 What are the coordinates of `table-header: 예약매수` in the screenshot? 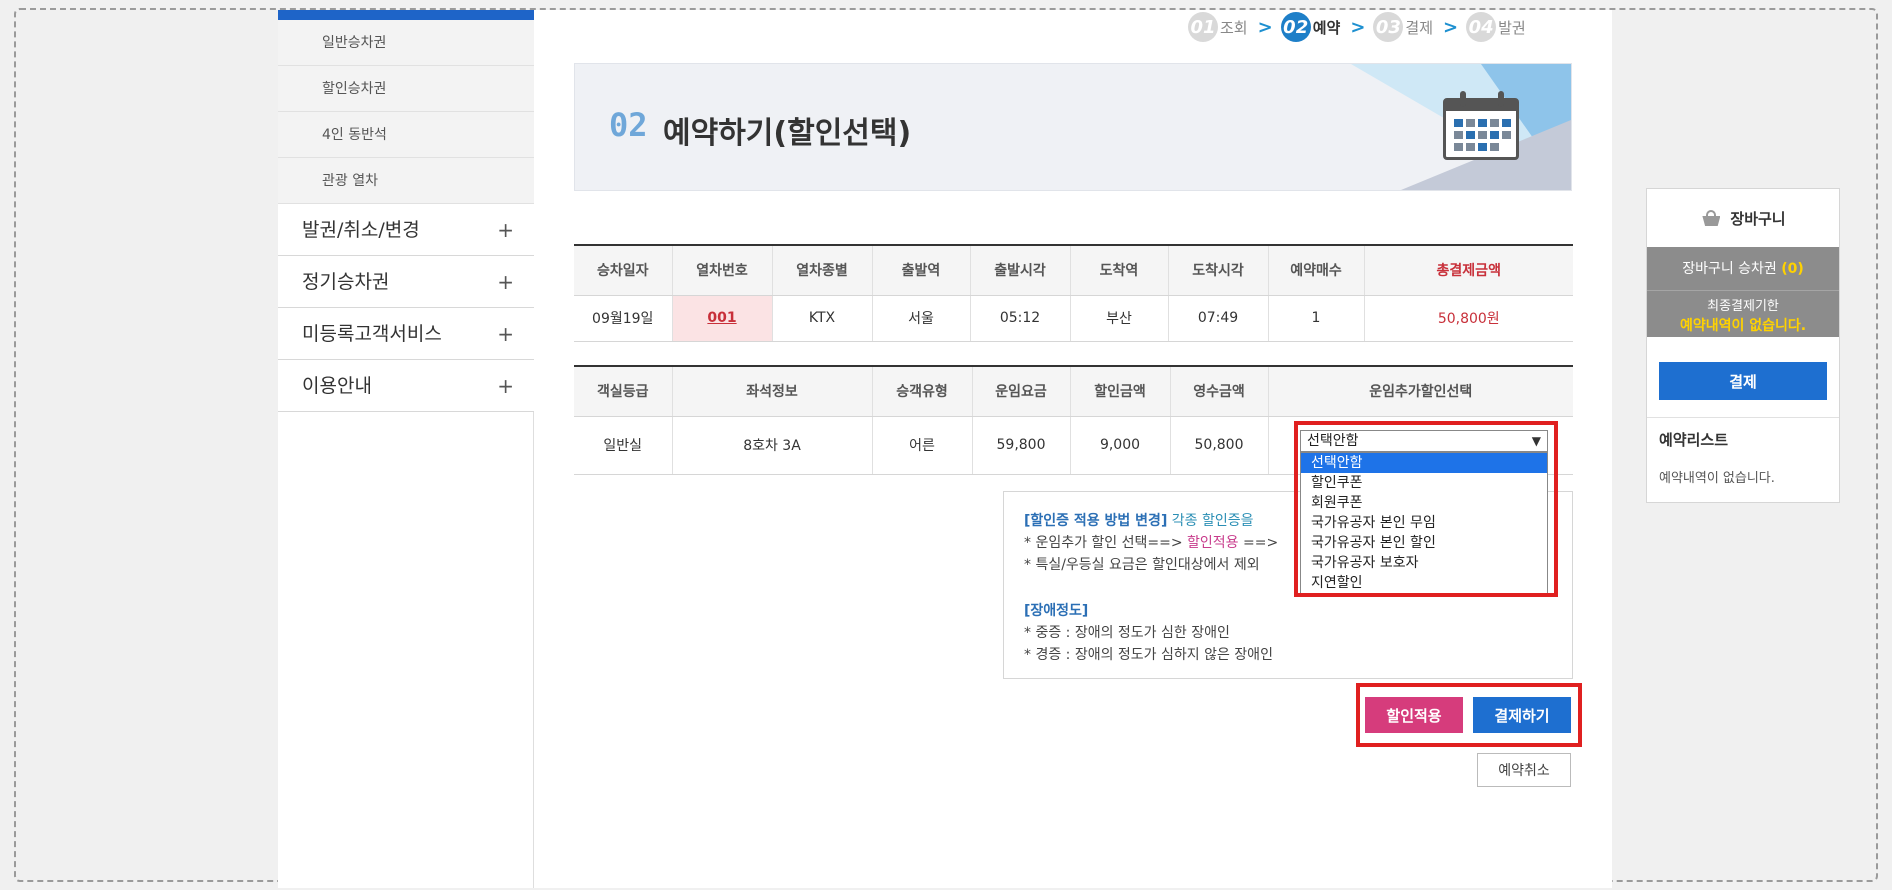 It's located at (1316, 270).